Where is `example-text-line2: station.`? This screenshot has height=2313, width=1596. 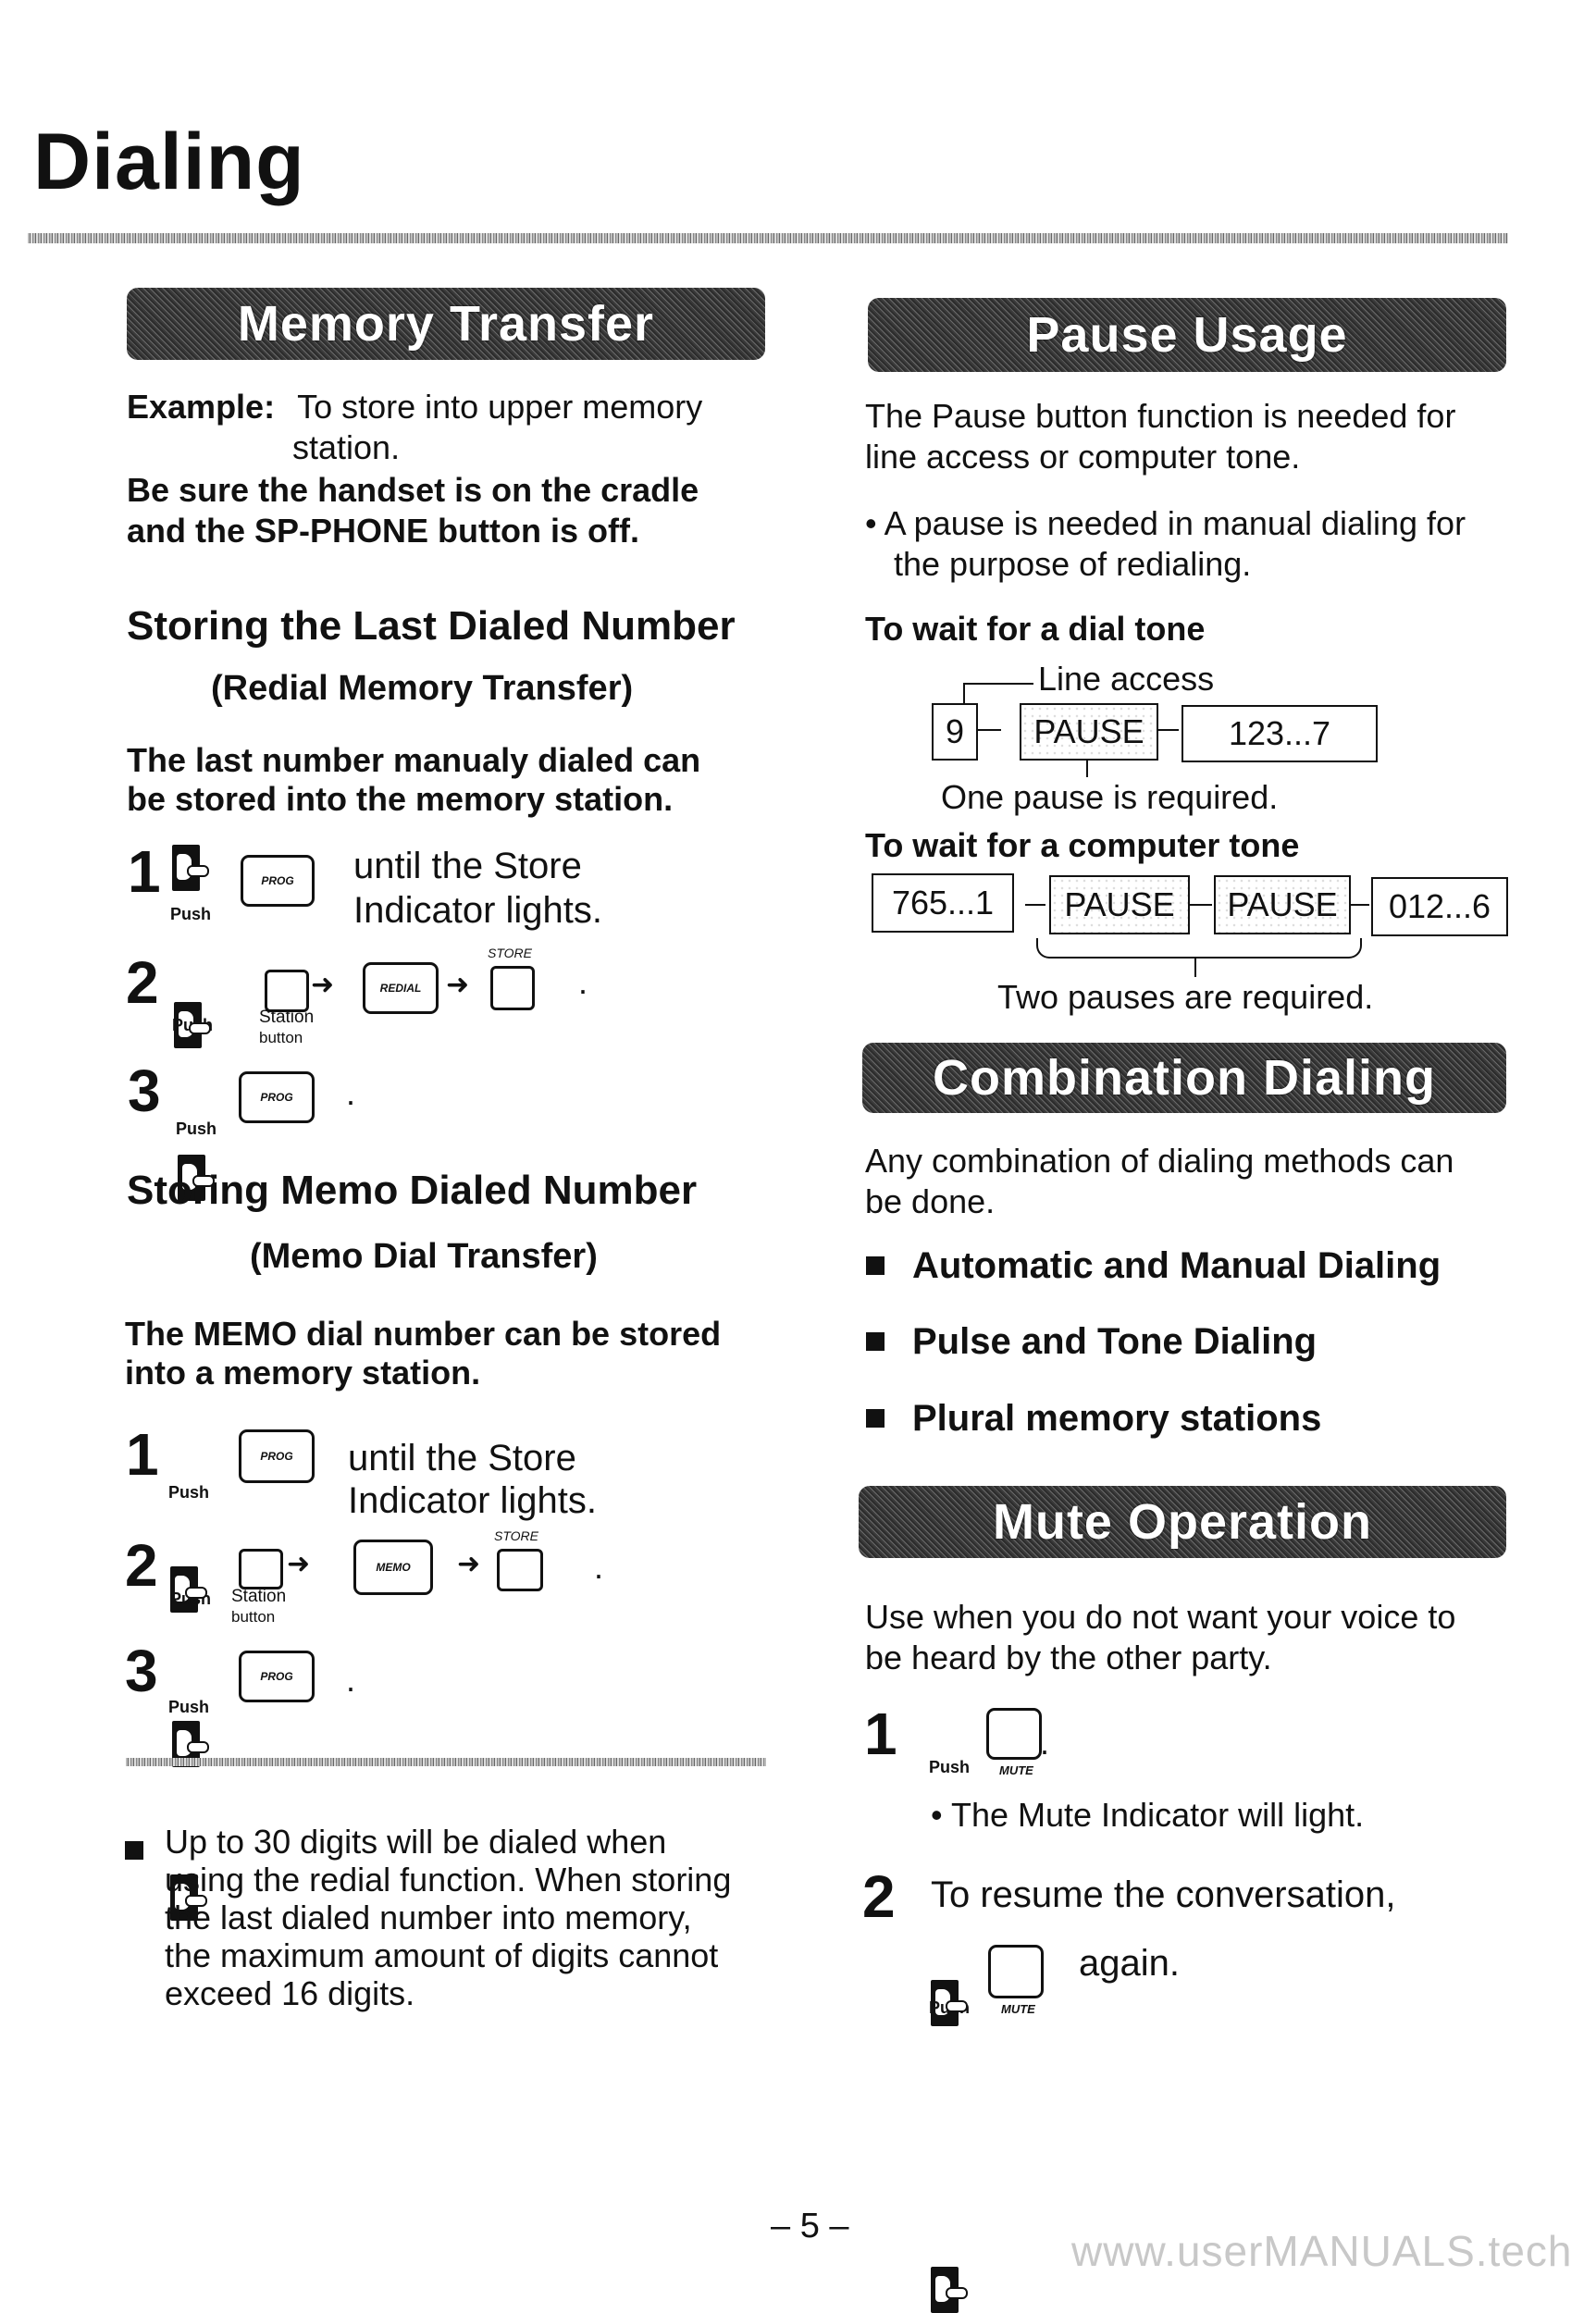 example-text-line2: station. is located at coordinates (347, 447).